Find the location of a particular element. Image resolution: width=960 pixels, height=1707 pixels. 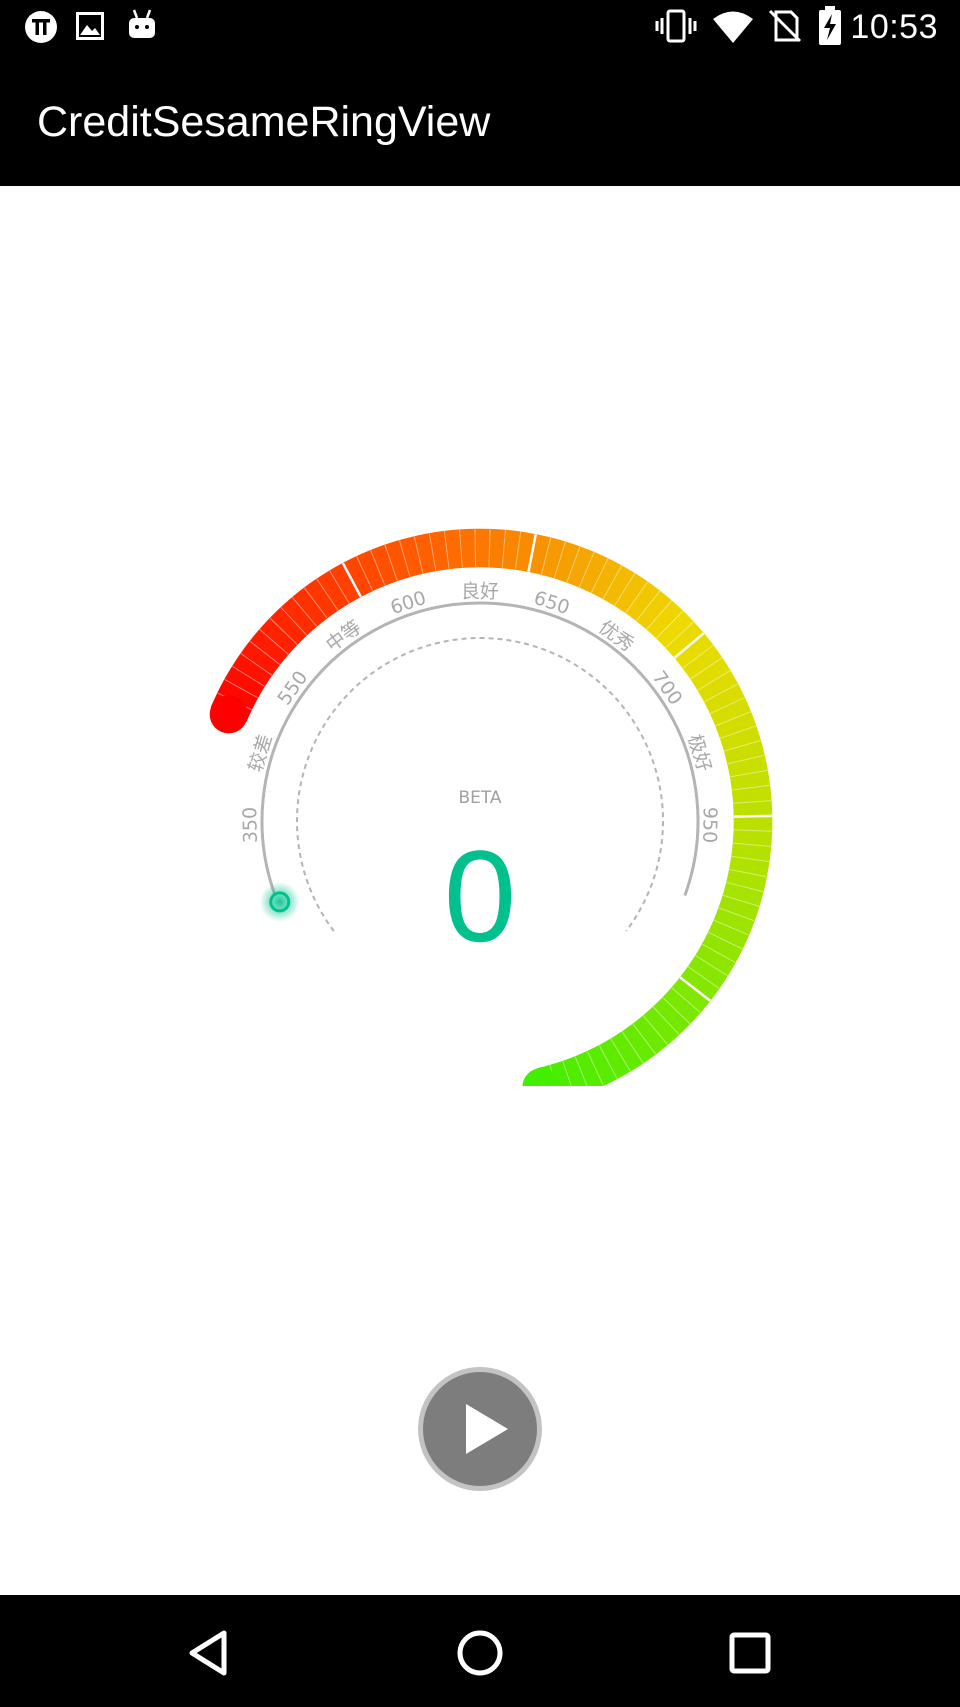

credit-score-value: 0 is located at coordinates (480, 896).